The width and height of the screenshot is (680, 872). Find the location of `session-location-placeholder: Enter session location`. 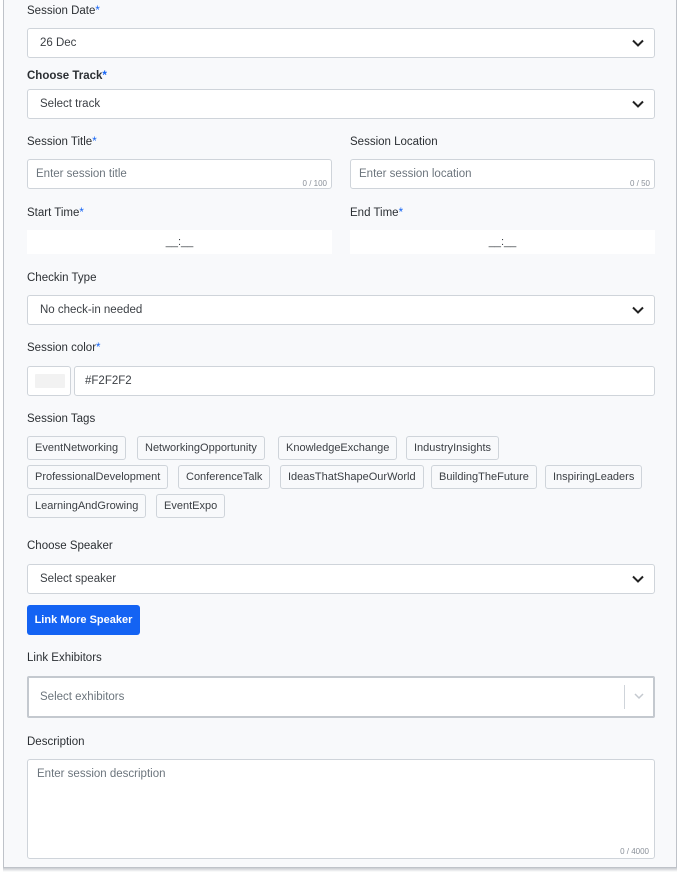

session-location-placeholder: Enter session location is located at coordinates (415, 174).